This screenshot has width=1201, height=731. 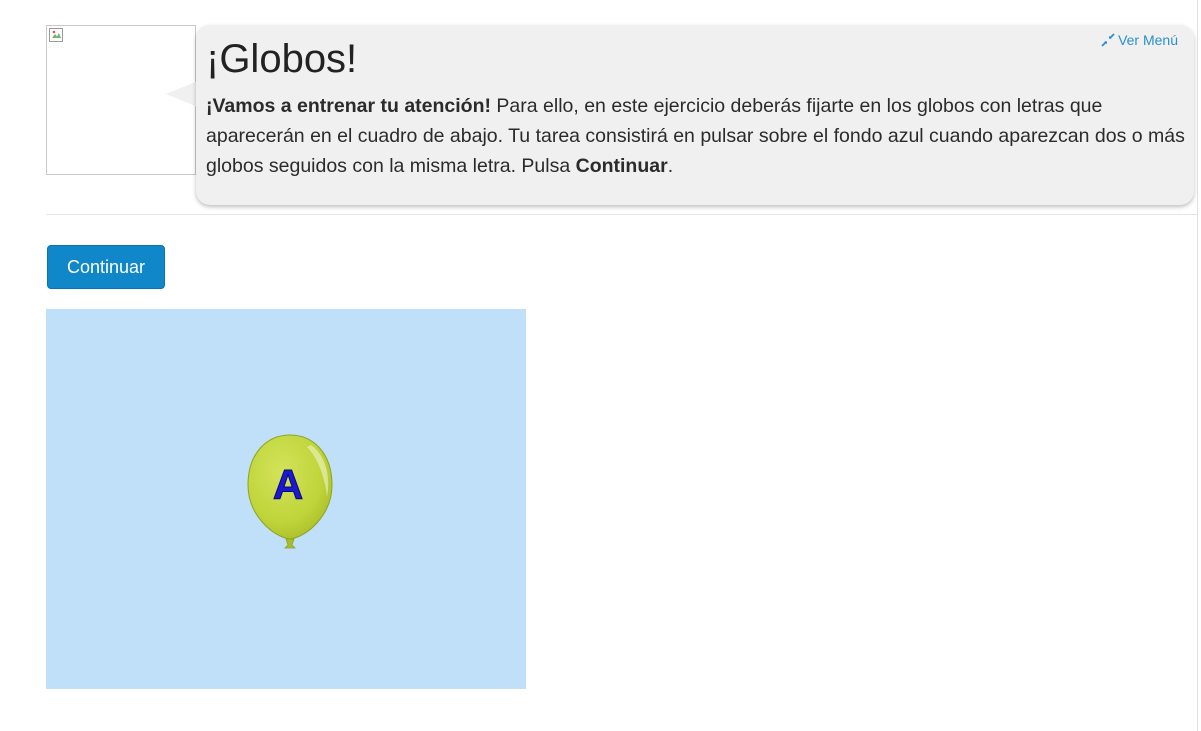 What do you see at coordinates (670, 166) in the screenshot?
I see `end-period: .` at bounding box center [670, 166].